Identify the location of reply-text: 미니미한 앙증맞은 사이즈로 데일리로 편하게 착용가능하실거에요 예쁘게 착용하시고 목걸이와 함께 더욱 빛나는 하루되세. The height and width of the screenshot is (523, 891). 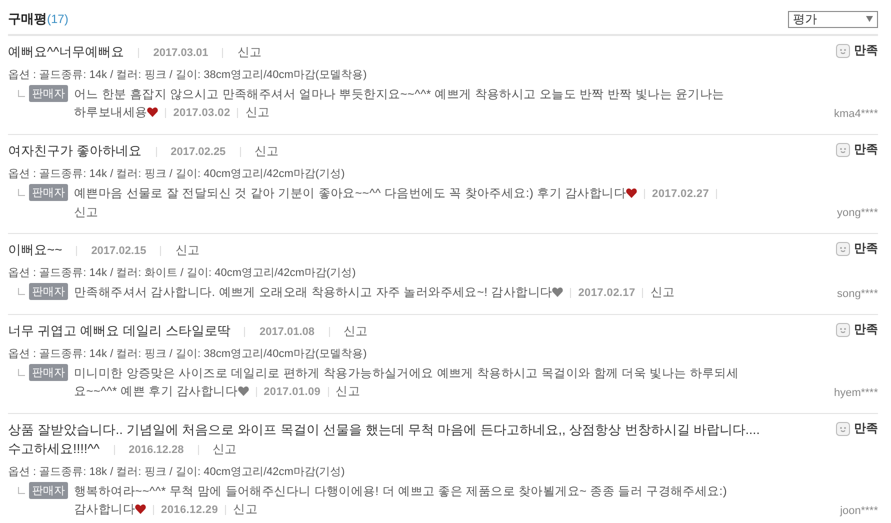
(406, 373).